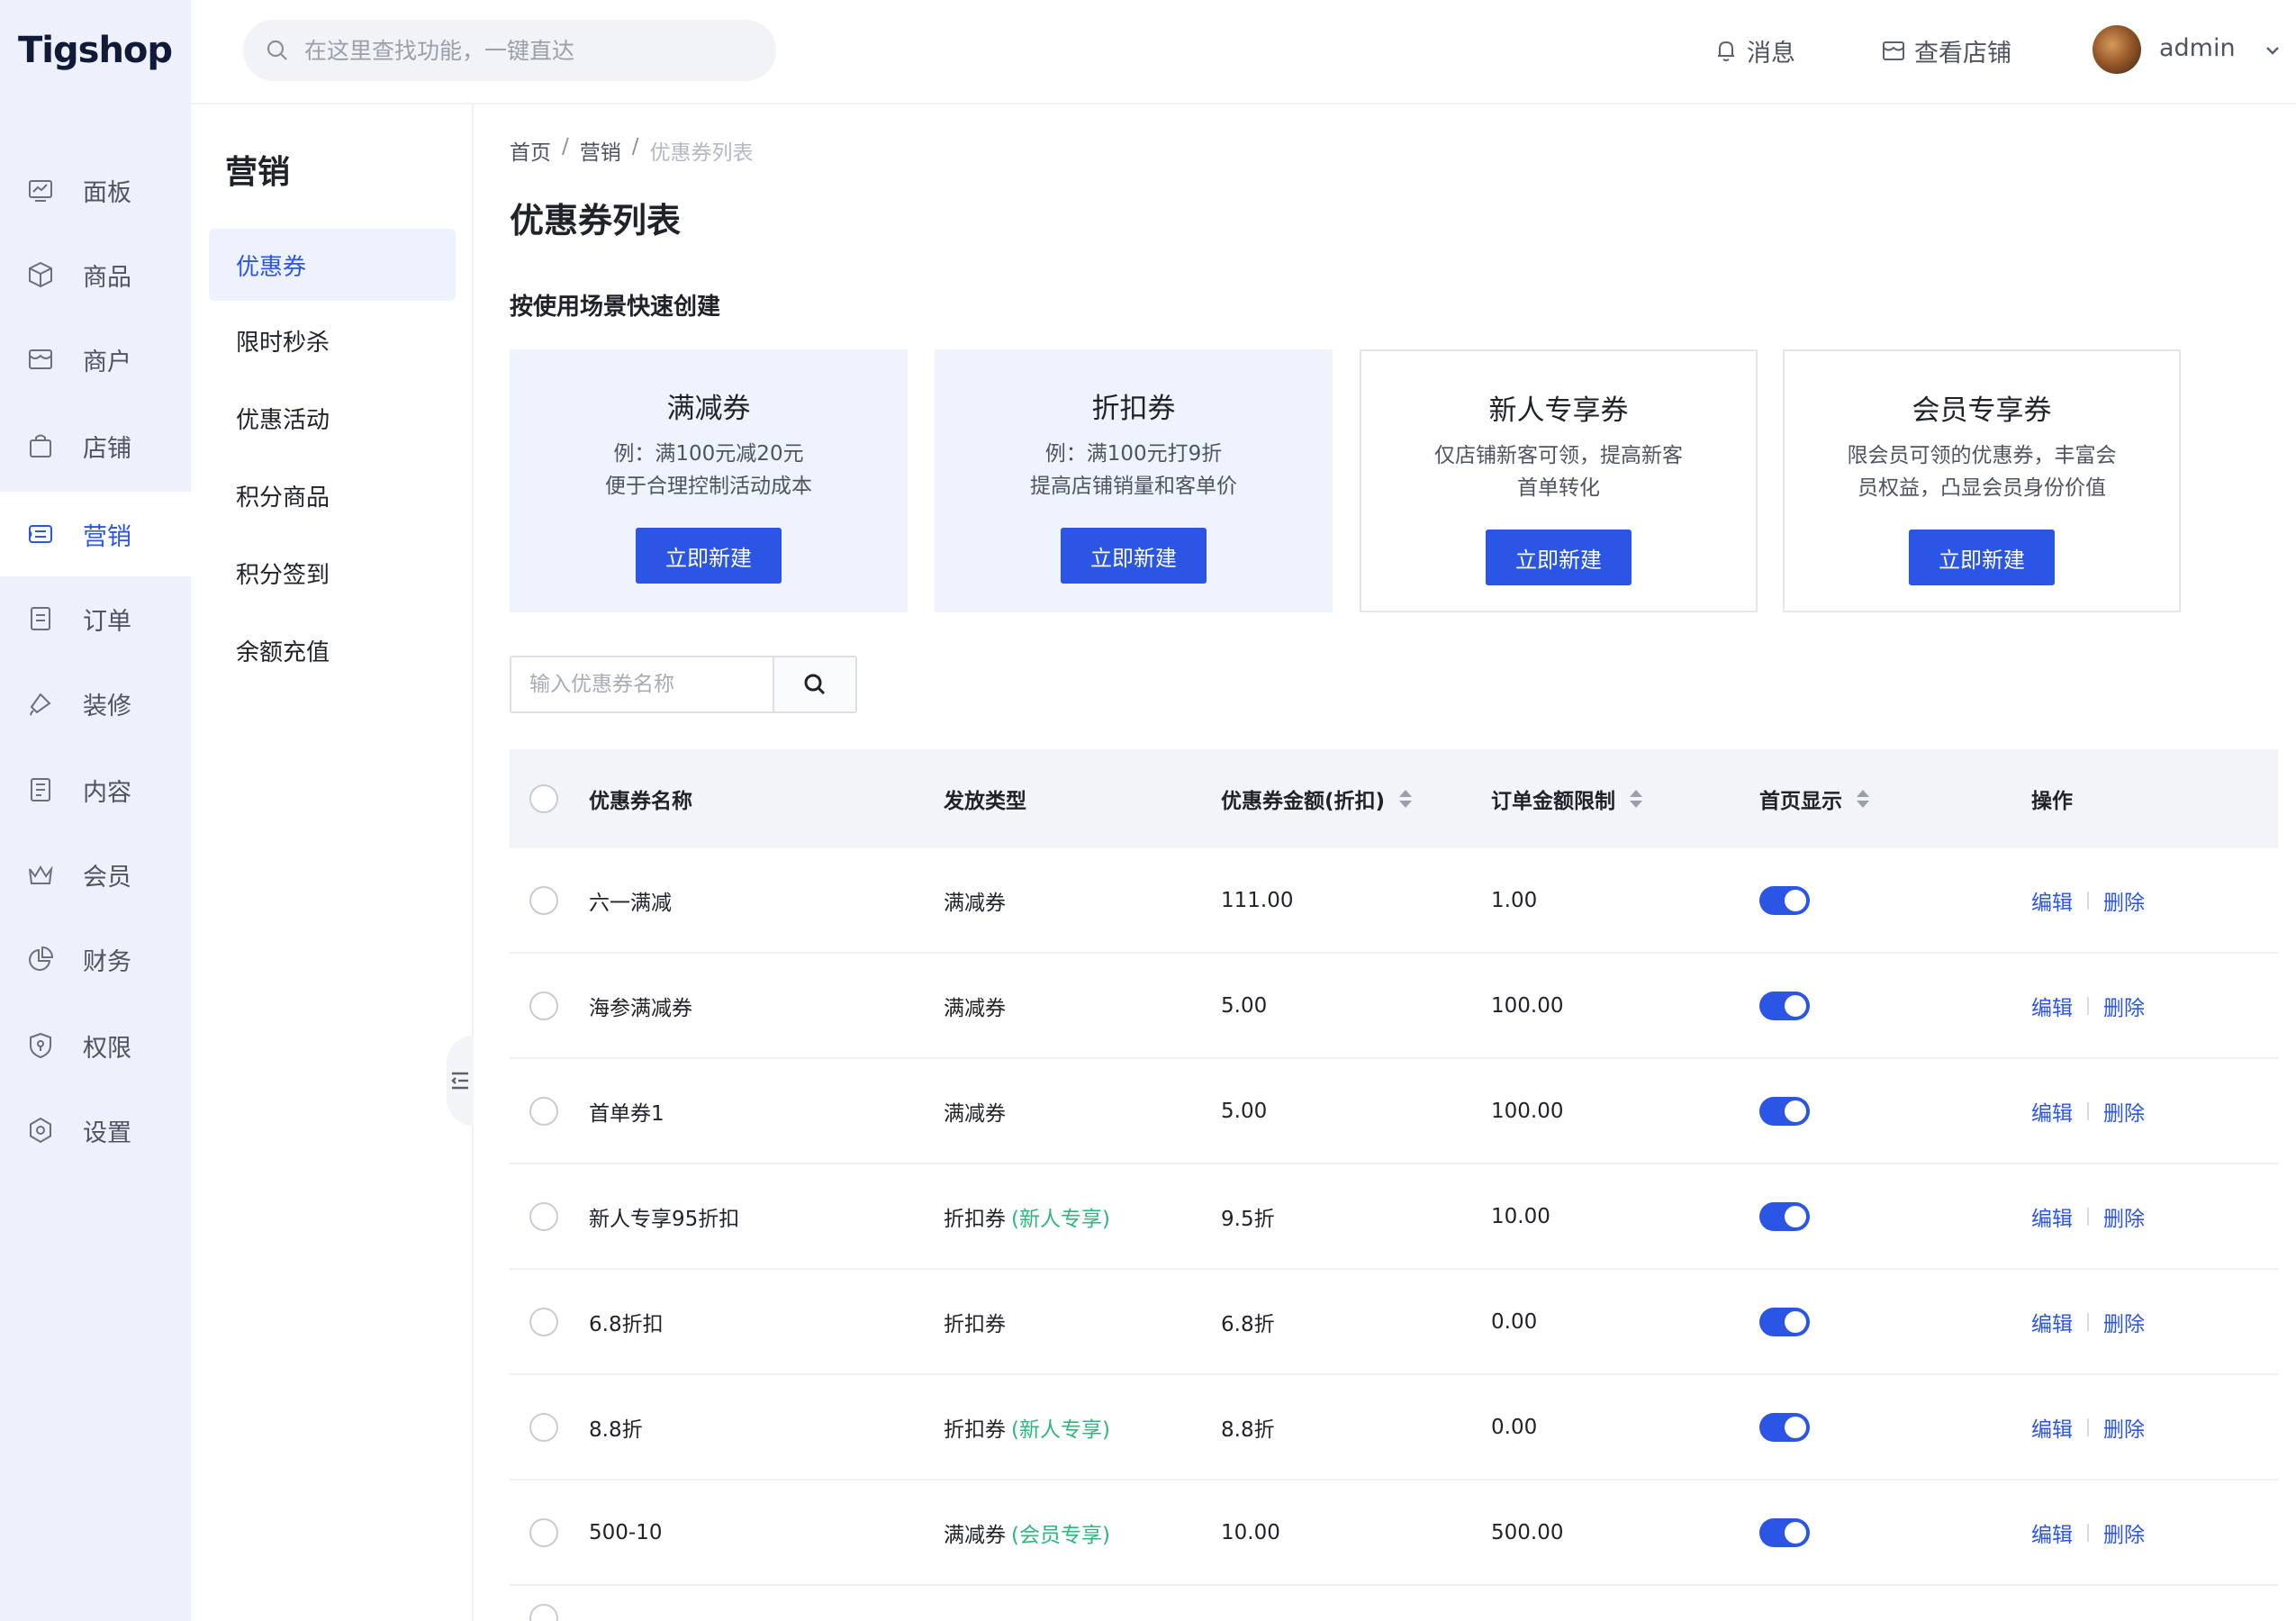 This screenshot has width=2296, height=1621. Describe the element at coordinates (95, 1045) in the screenshot. I see `rail-item-permission: 权限` at that location.